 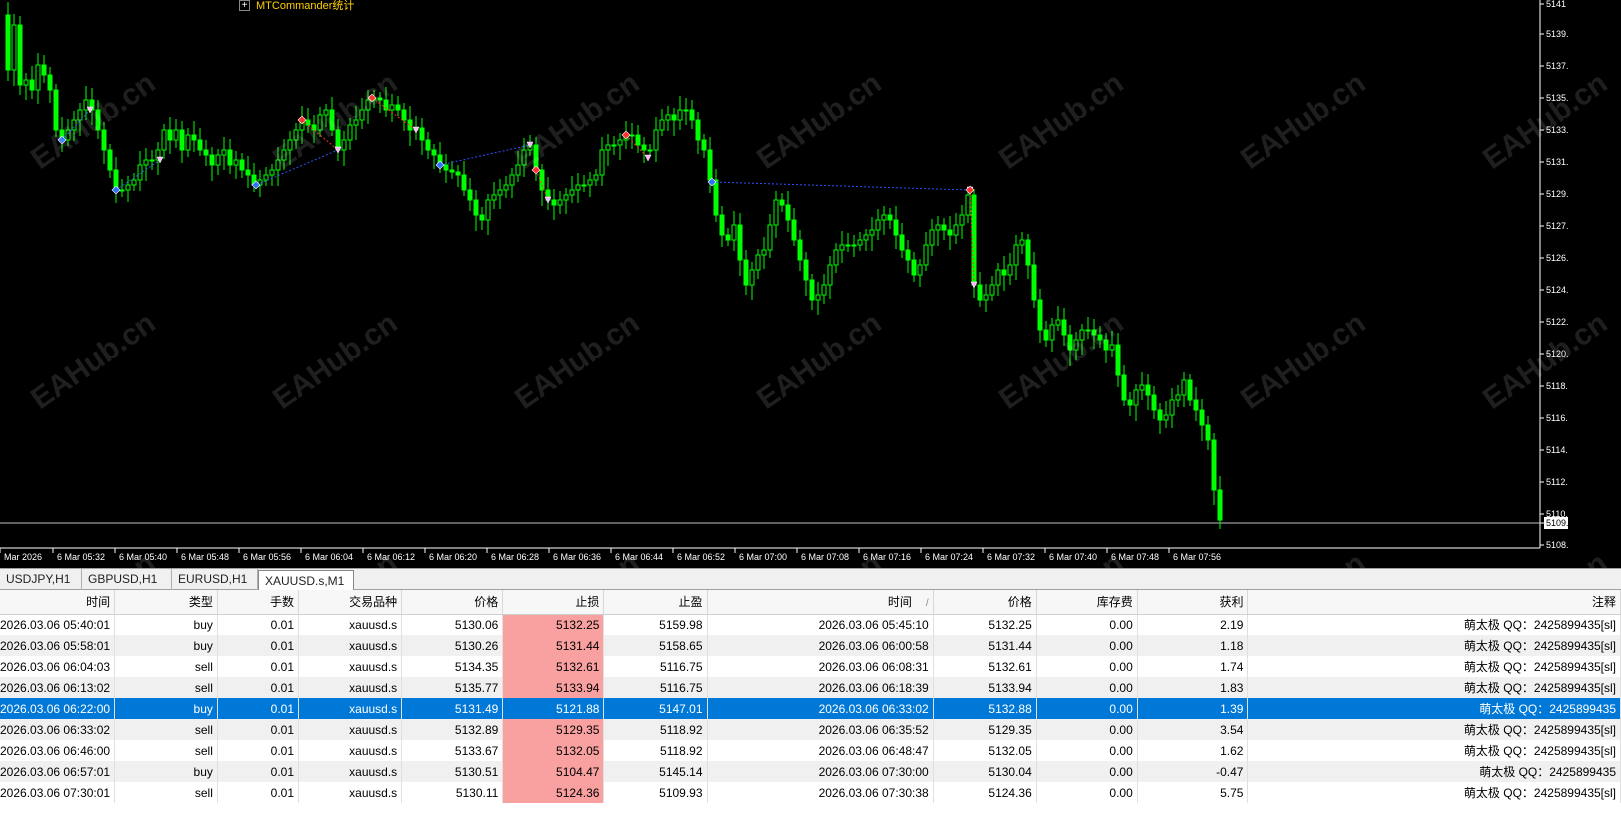 I want to click on column-header: 注释, so click(x=1434, y=602).